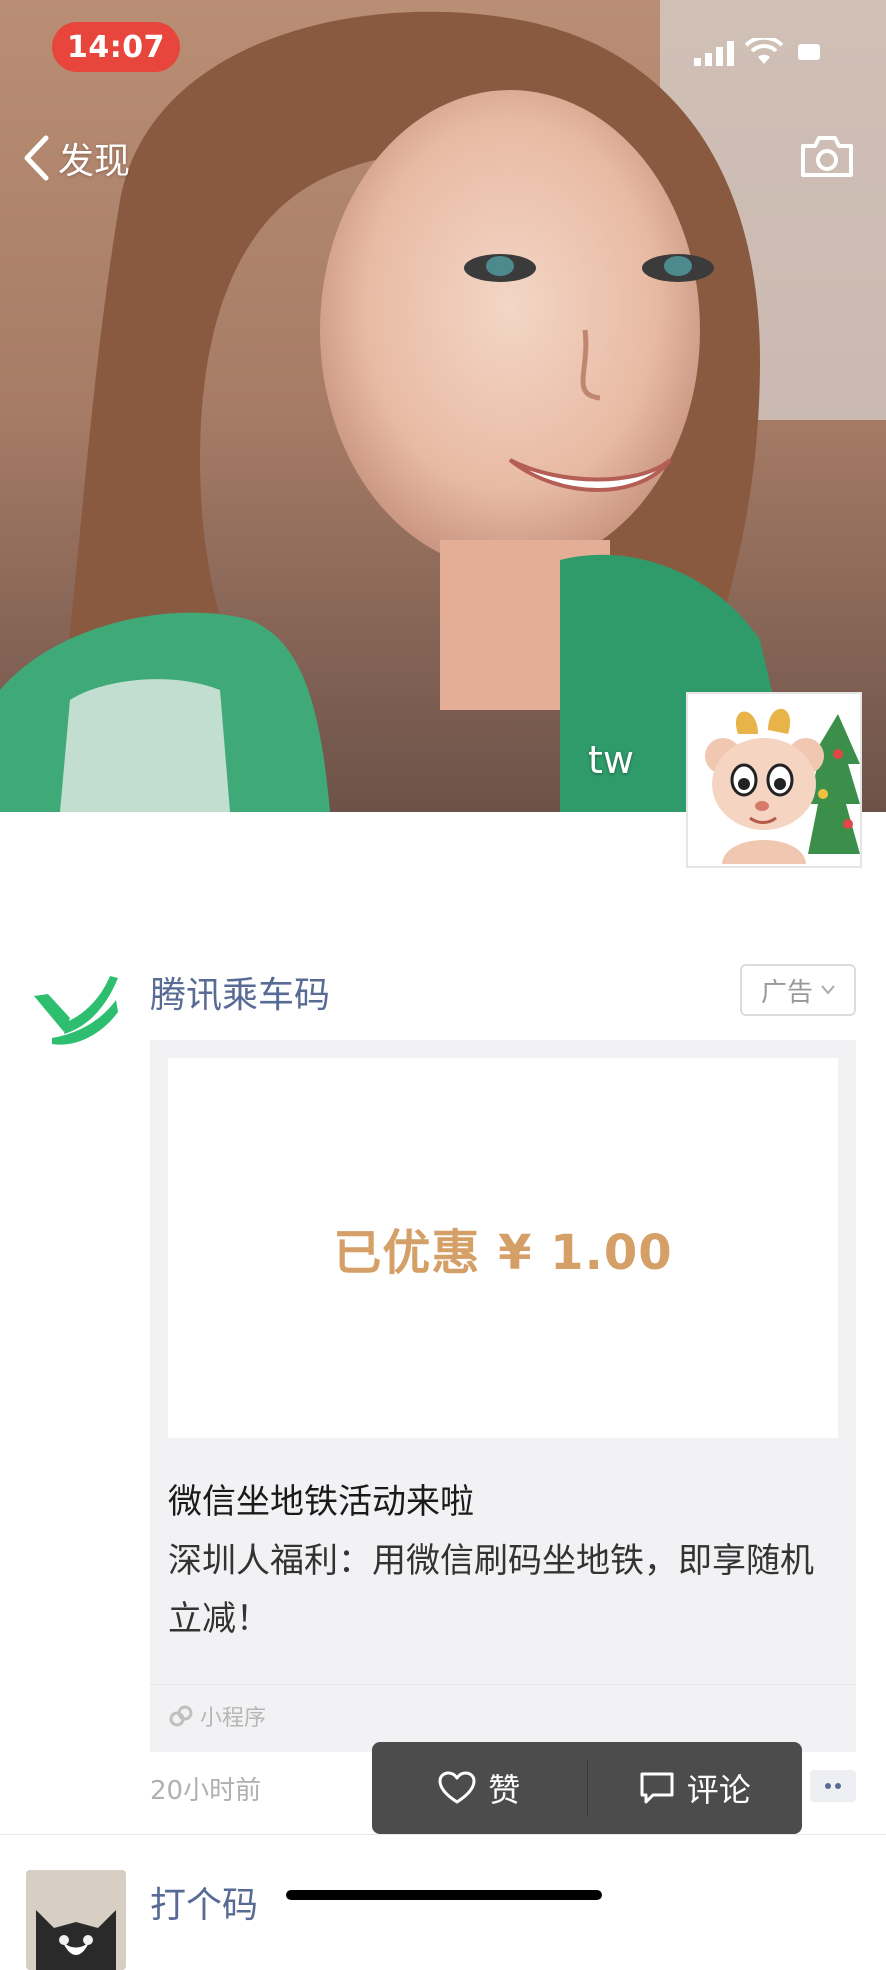 The width and height of the screenshot is (886, 1970). What do you see at coordinates (827, 156) in the screenshot?
I see `camera-icon` at bounding box center [827, 156].